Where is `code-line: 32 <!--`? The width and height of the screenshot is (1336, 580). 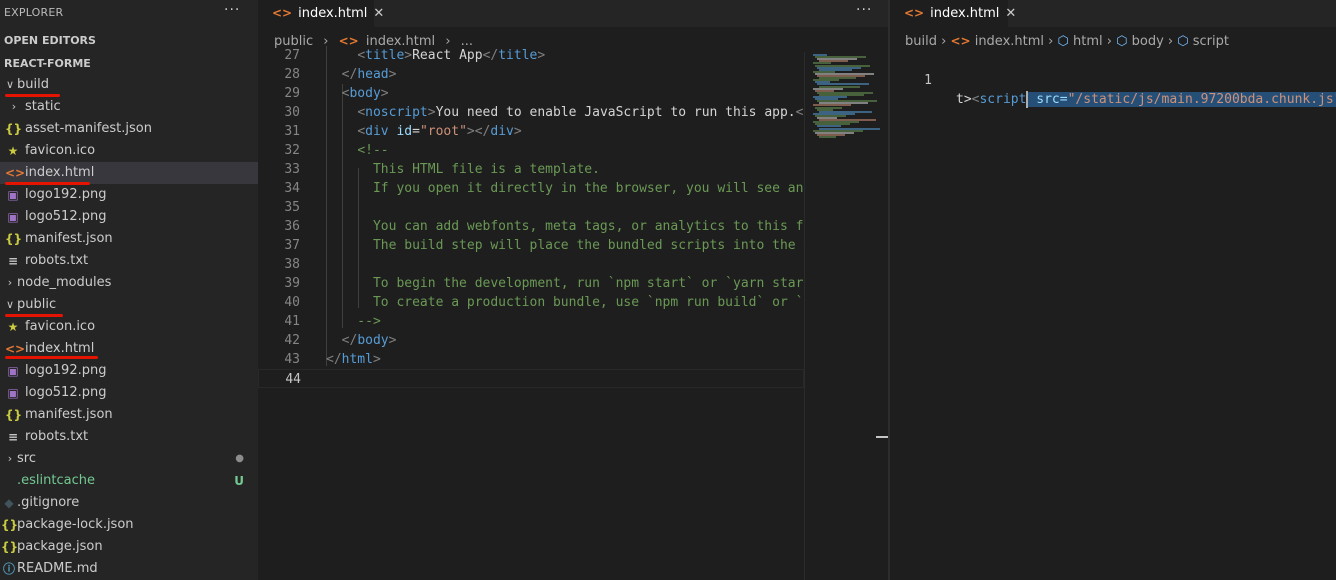
code-line: 32 <!-- is located at coordinates (531, 150).